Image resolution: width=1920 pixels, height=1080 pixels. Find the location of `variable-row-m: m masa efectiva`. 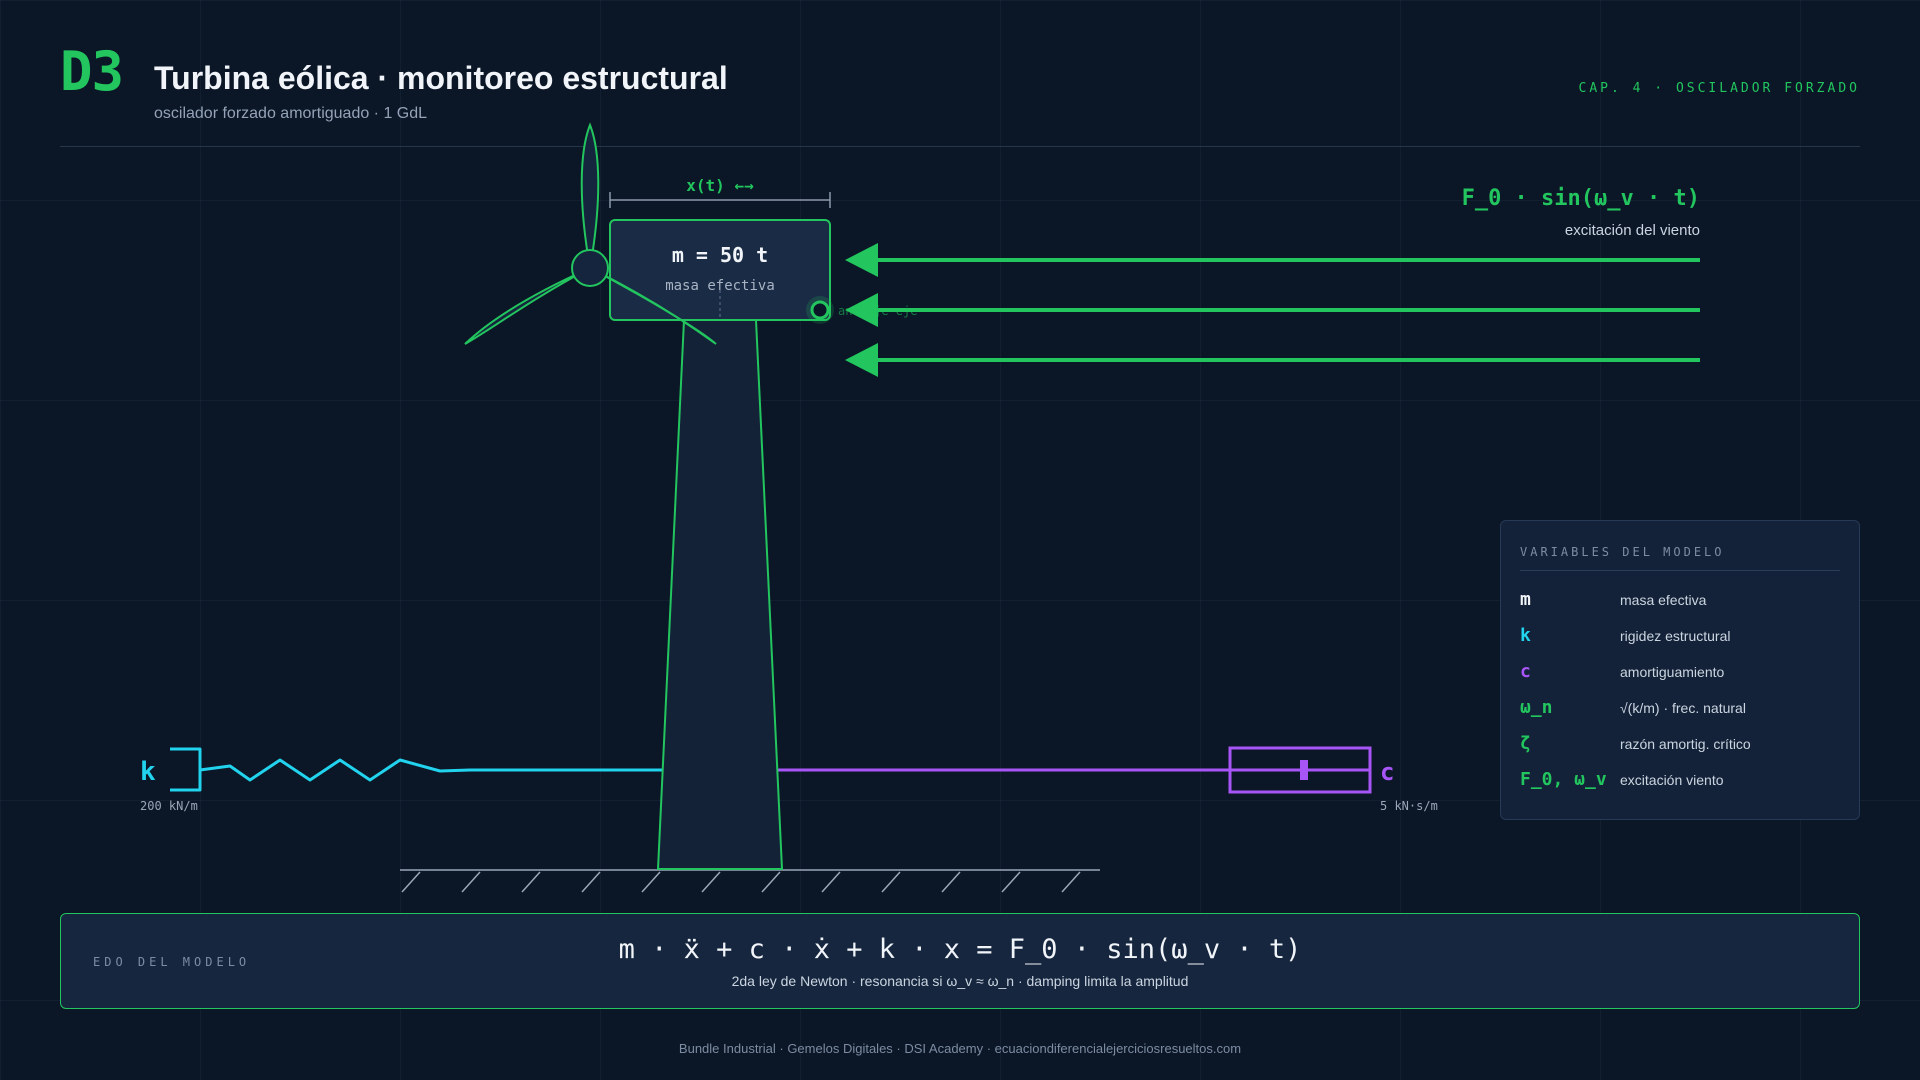

variable-row-m: m masa efectiva is located at coordinates (1685, 601).